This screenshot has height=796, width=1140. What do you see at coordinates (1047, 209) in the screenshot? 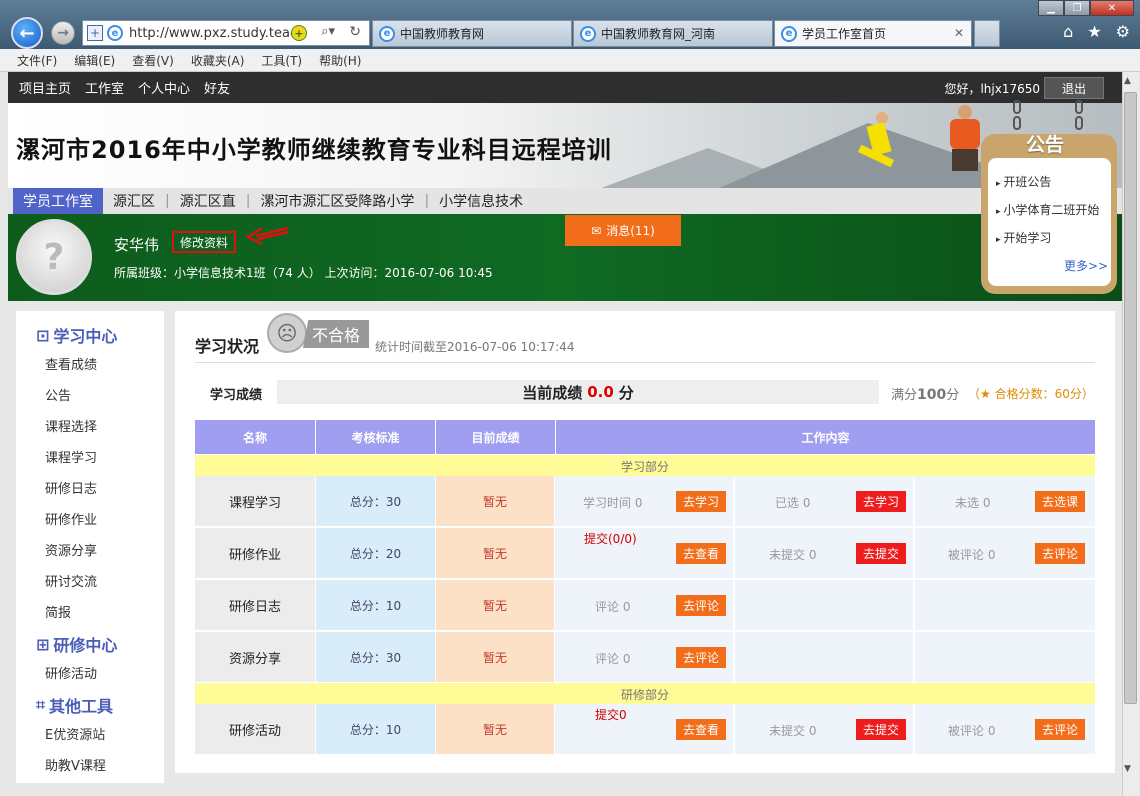
I see `notice-item: 小学体育二班开始` at bounding box center [1047, 209].